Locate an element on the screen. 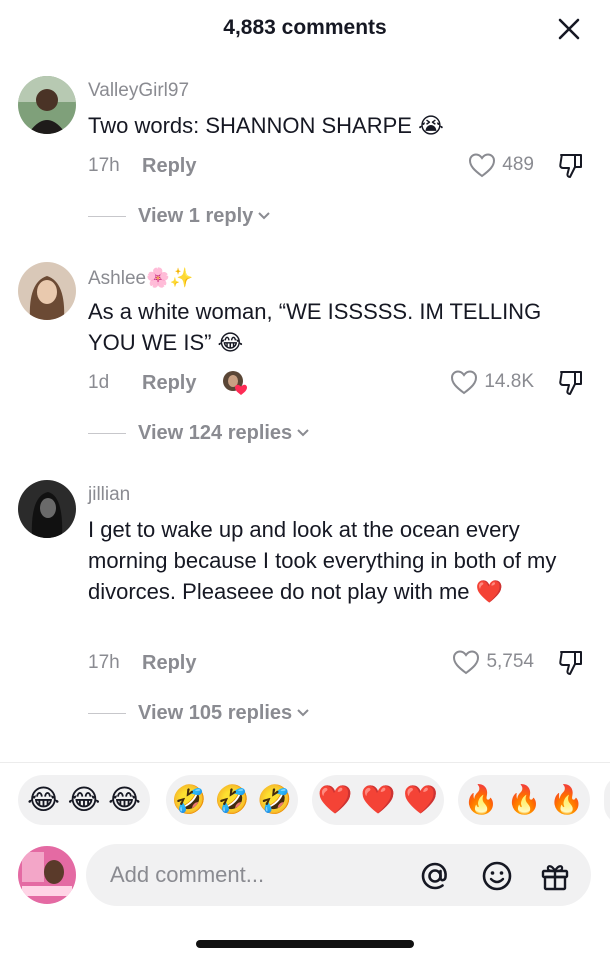 Image resolution: width=610 pixels, height=960 pixels. comments-header: 4,883 comments is located at coordinates (305, 29).